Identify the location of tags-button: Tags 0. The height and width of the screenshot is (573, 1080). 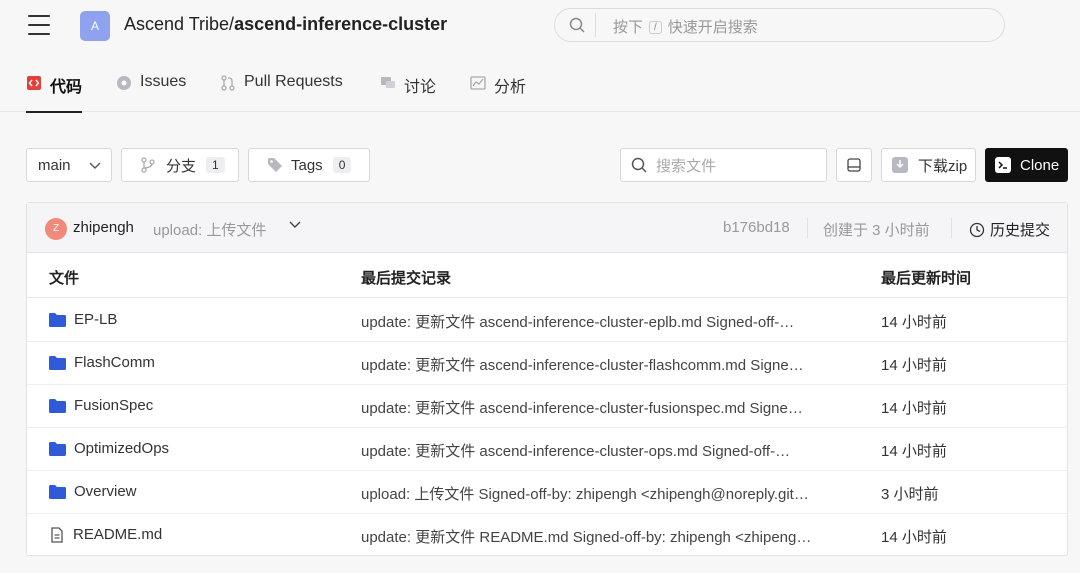
(309, 165).